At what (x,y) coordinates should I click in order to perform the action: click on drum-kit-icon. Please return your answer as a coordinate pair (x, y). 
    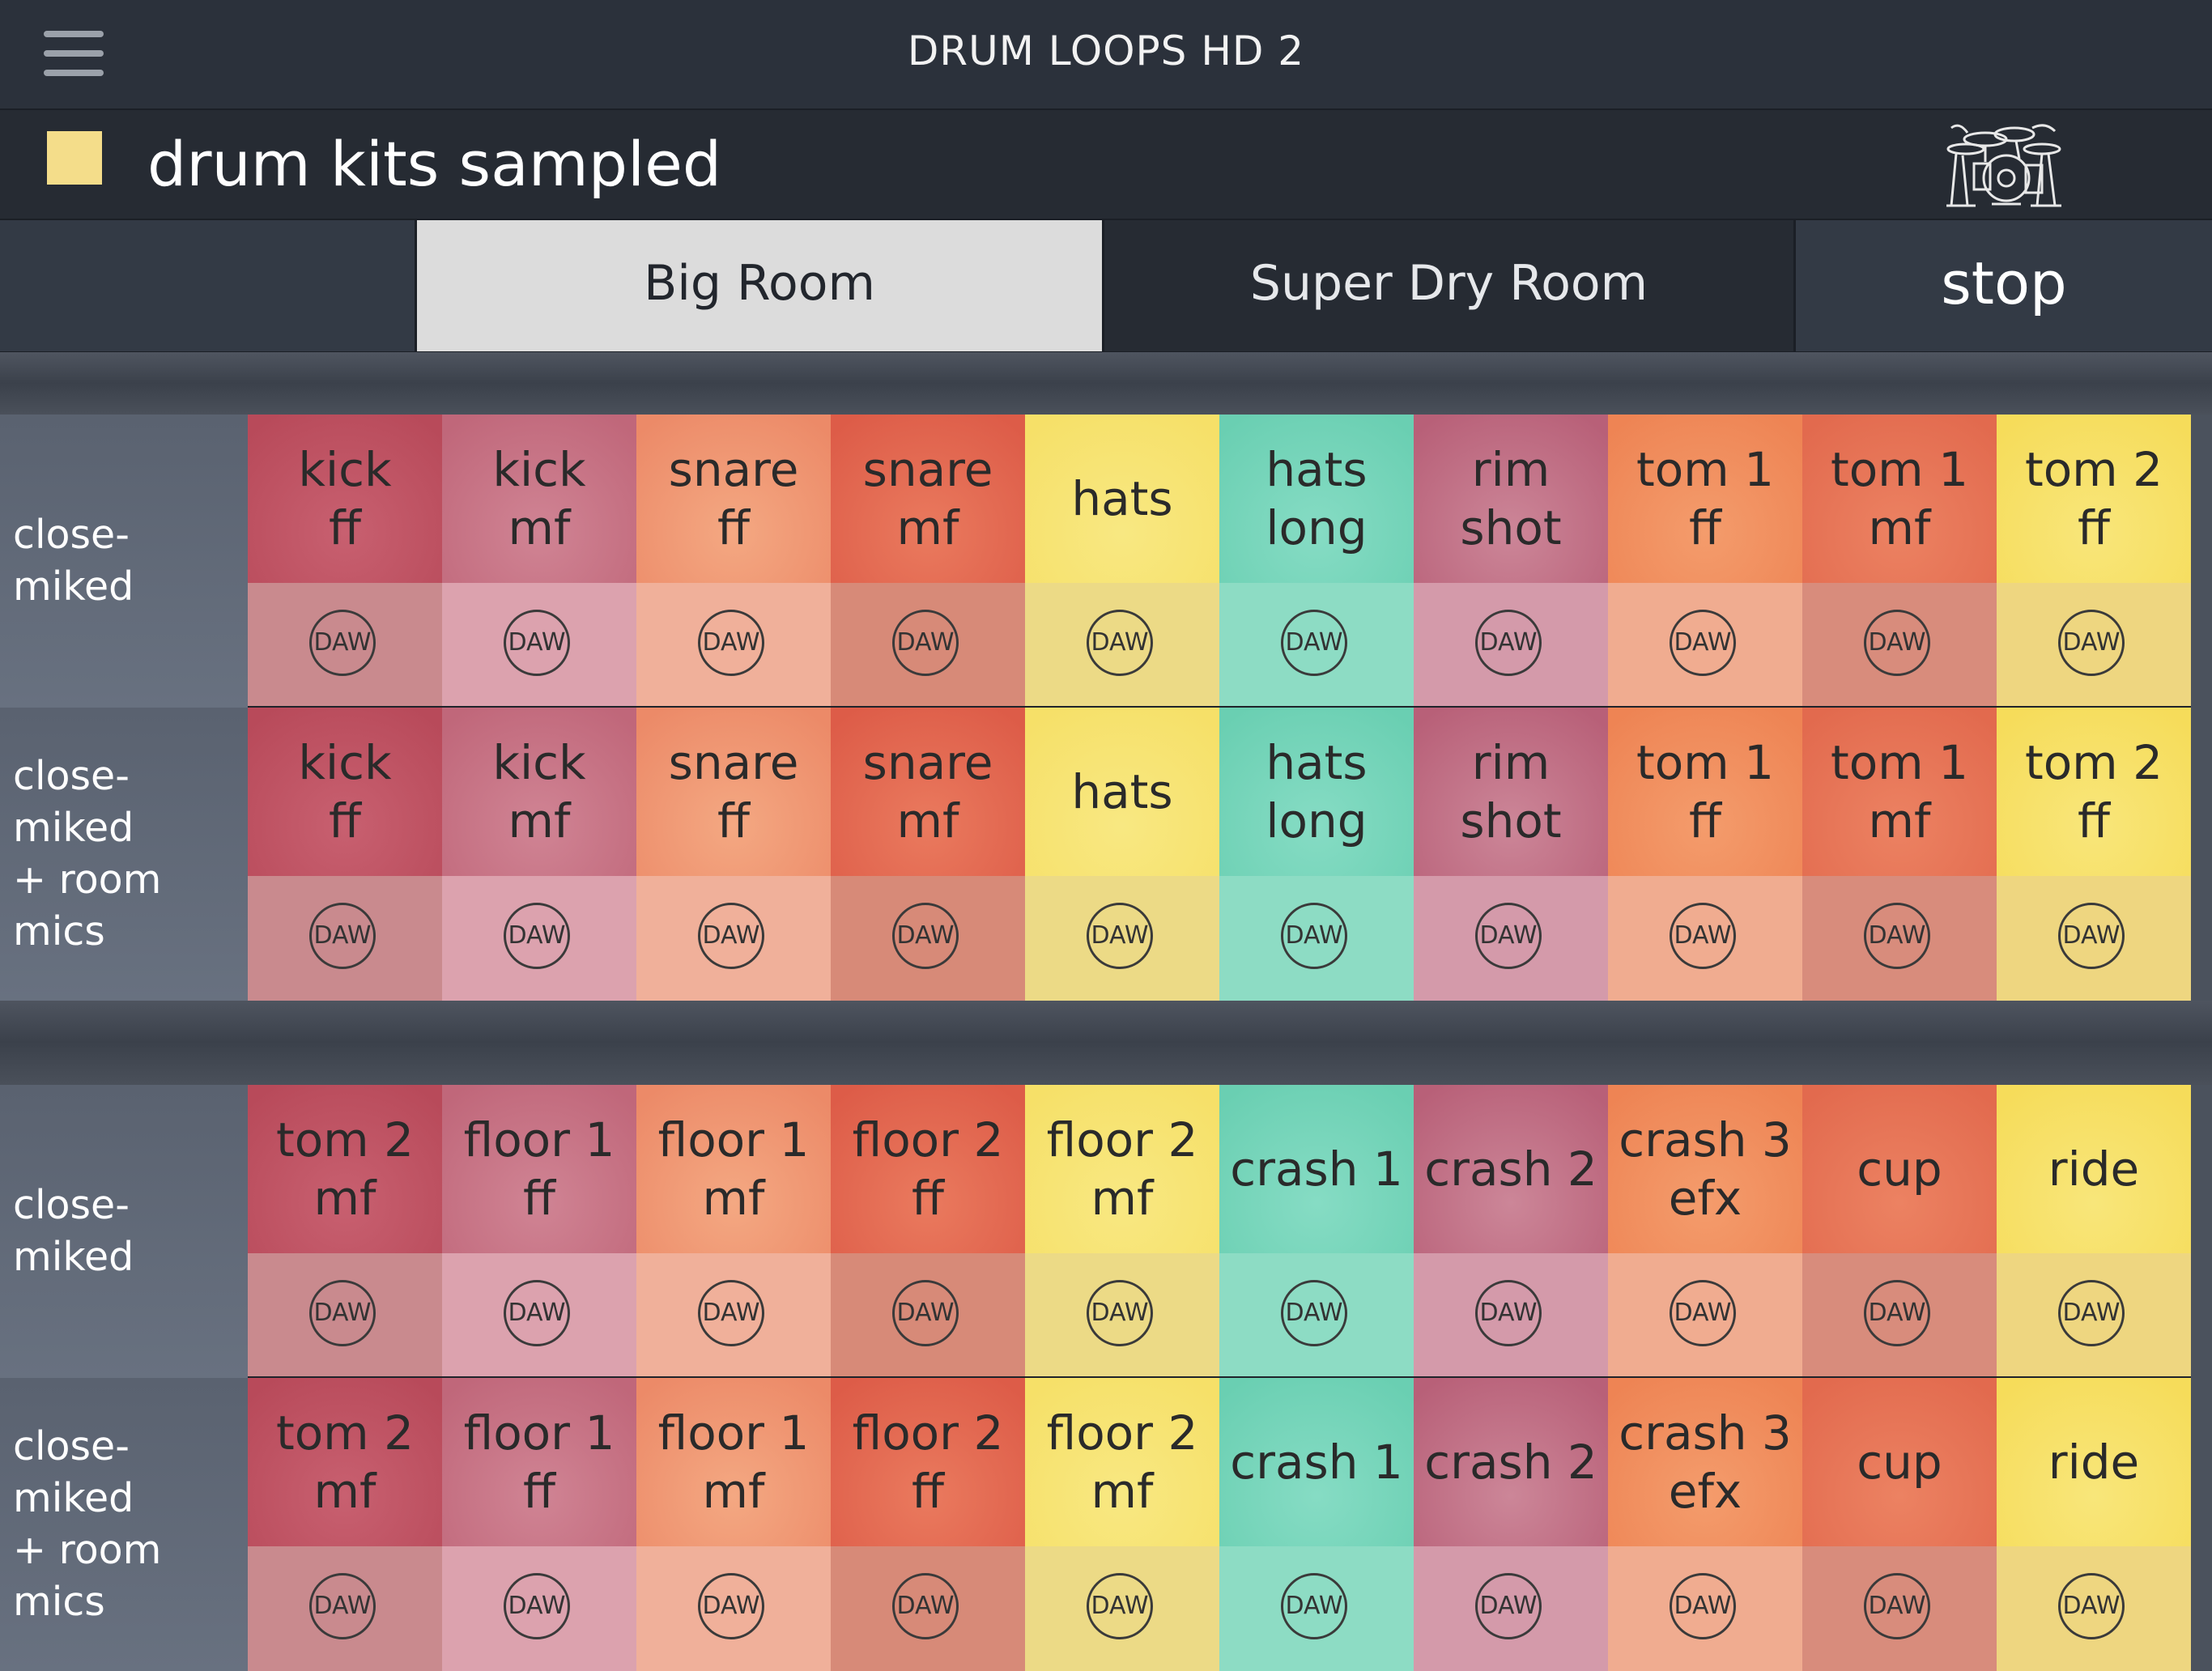
    Looking at the image, I should click on (2004, 164).